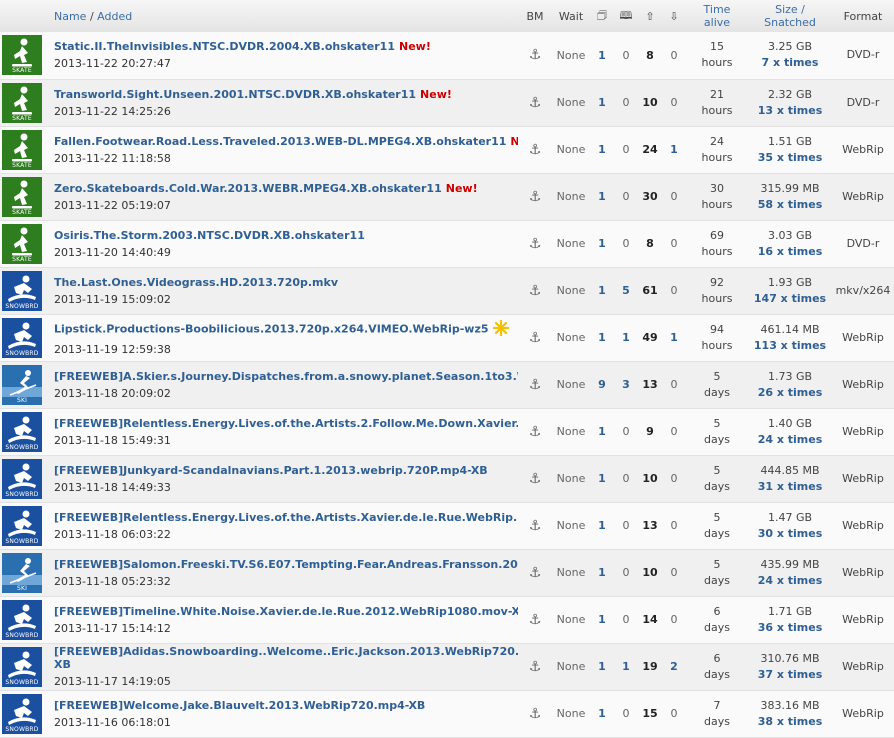 This screenshot has width=894, height=738. Describe the element at coordinates (626, 385) in the screenshot. I see `comments-count: 3` at that location.